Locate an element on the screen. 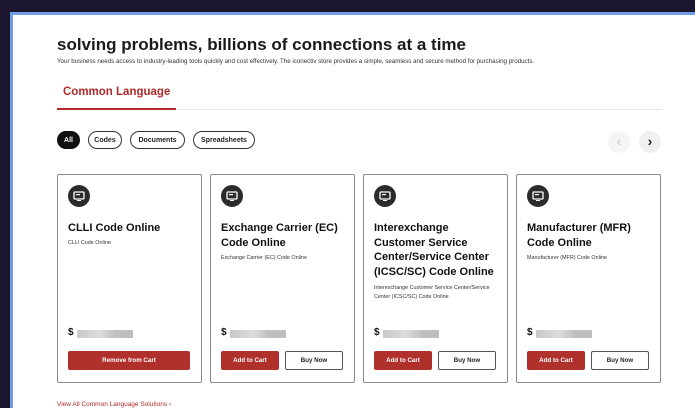 The height and width of the screenshot is (408, 695). filter-spreadsheets: Spreadsheets is located at coordinates (224, 140).